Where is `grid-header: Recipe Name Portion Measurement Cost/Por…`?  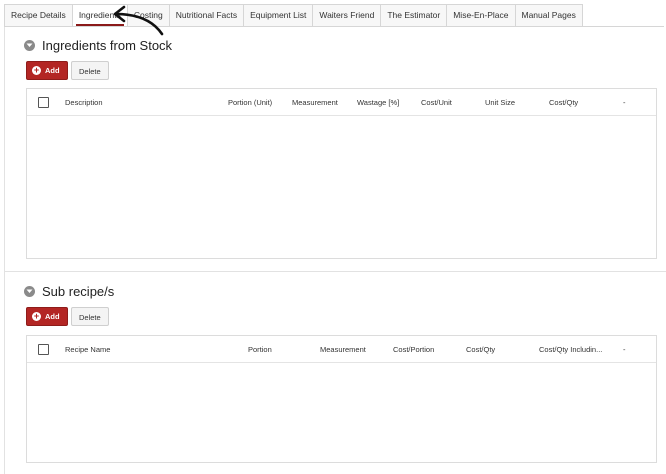 grid-header: Recipe Name Portion Measurement Cost/Por… is located at coordinates (341, 349).